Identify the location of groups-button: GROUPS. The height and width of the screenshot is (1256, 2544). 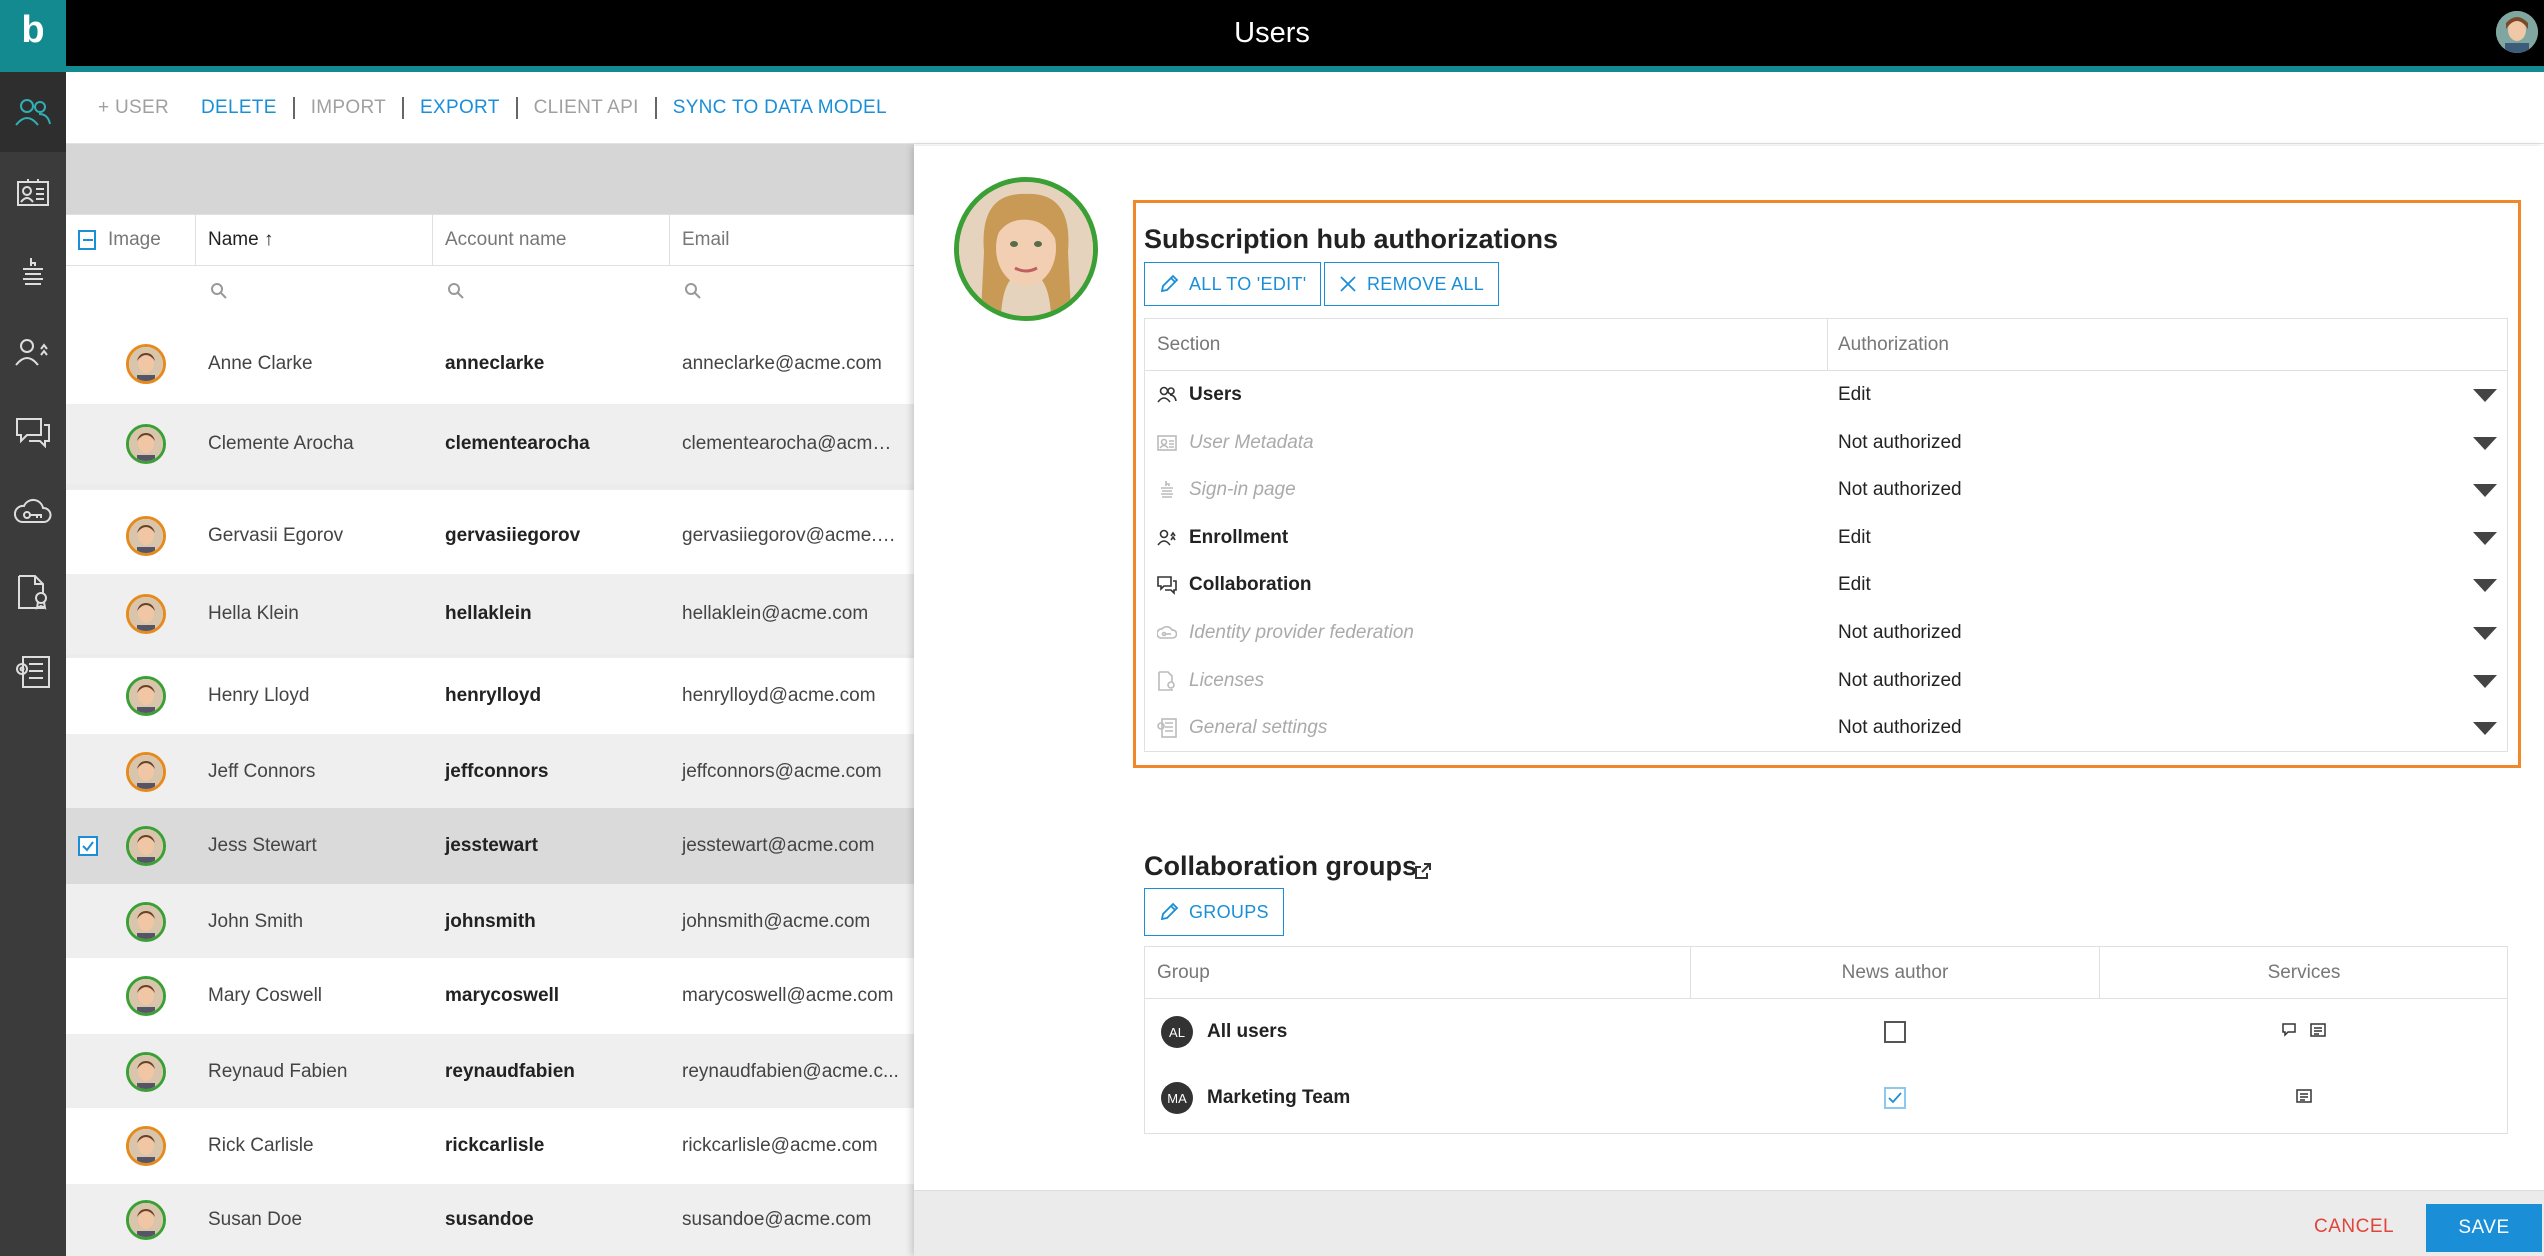
(1214, 912).